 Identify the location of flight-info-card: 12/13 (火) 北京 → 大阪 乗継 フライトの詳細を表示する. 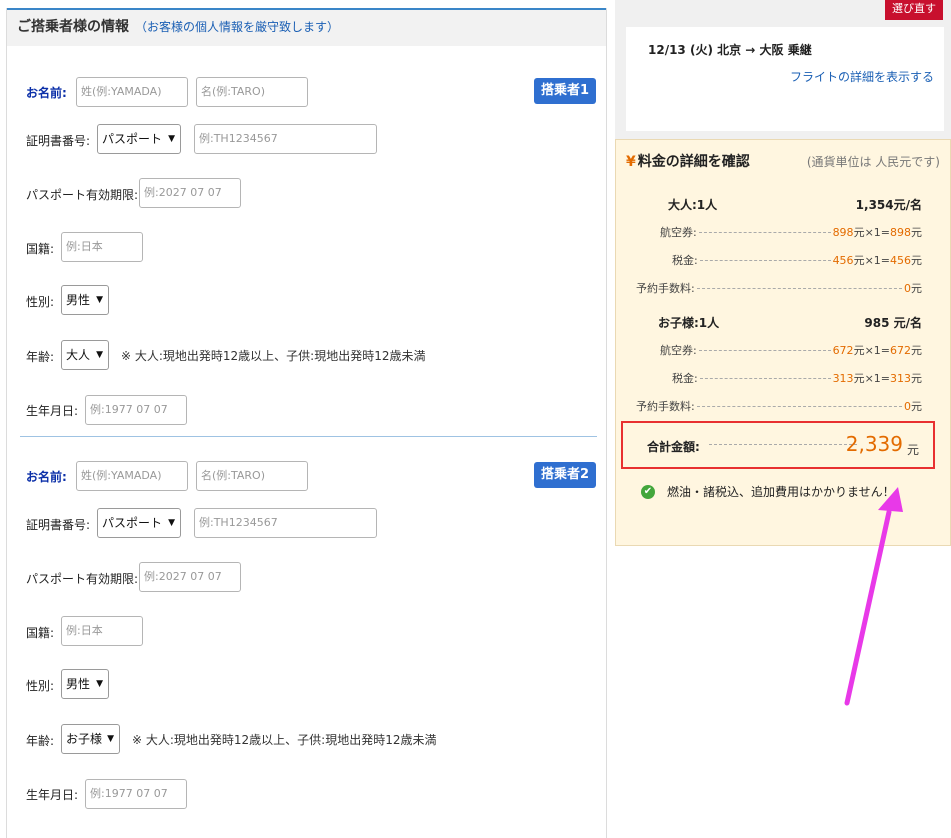
(785, 79).